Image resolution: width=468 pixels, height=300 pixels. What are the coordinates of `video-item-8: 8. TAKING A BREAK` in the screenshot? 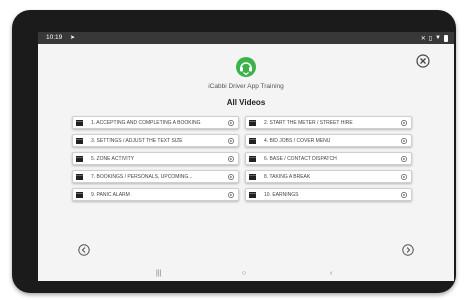 It's located at (328, 176).